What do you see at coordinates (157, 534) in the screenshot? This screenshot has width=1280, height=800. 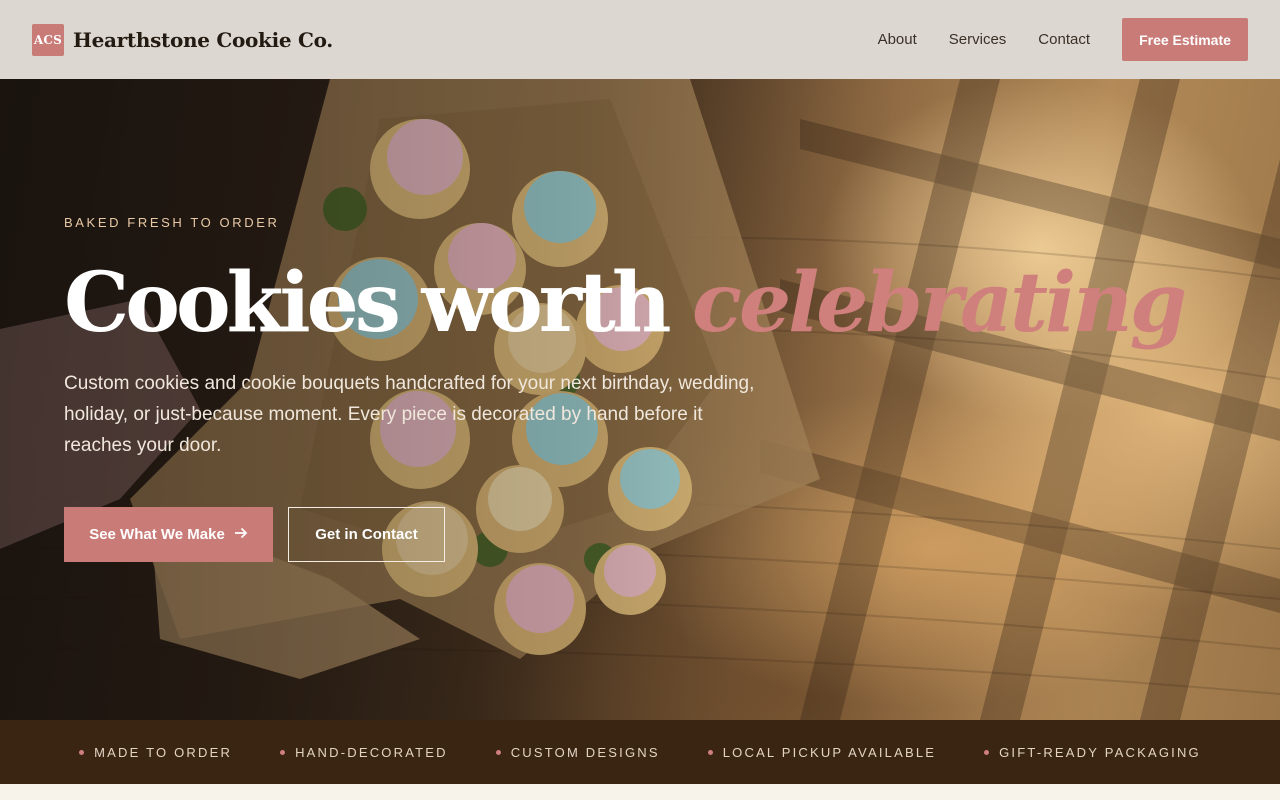 I see `see-what-we-make-label: See What We Make` at bounding box center [157, 534].